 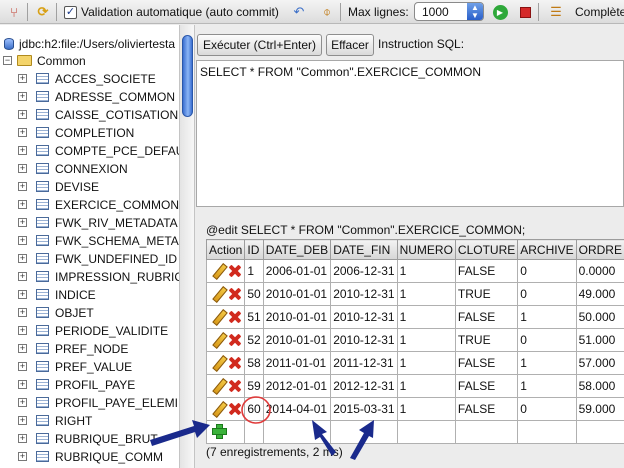 I want to click on tree-table-item: + PROFIL_PAYE_ELEMI, so click(x=89, y=403).